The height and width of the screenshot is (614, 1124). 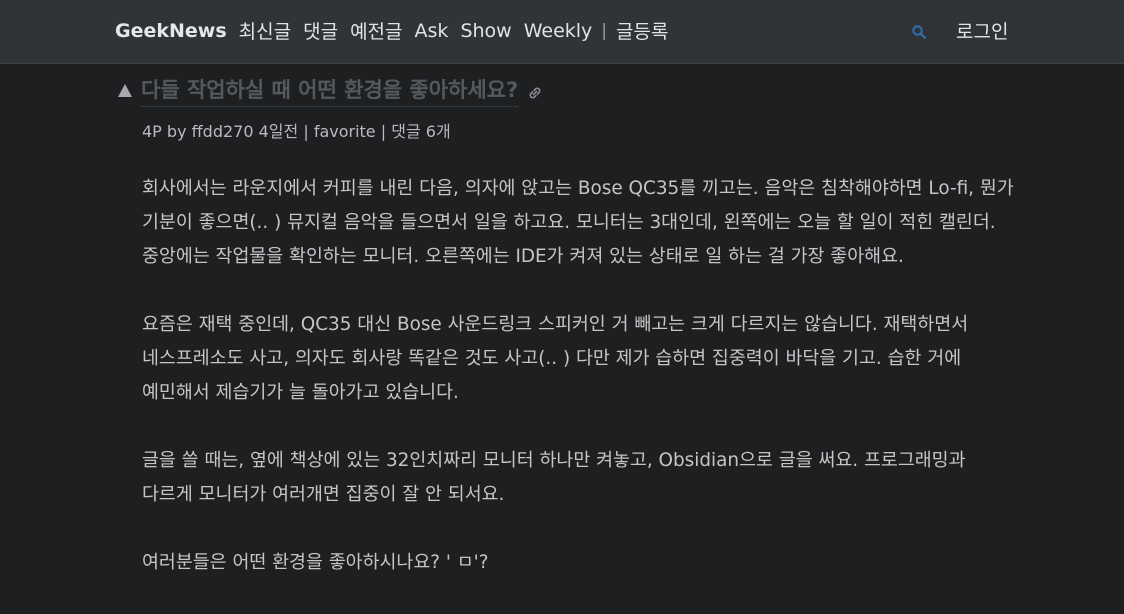 What do you see at coordinates (345, 131) in the screenshot?
I see `favorite-link: favorite` at bounding box center [345, 131].